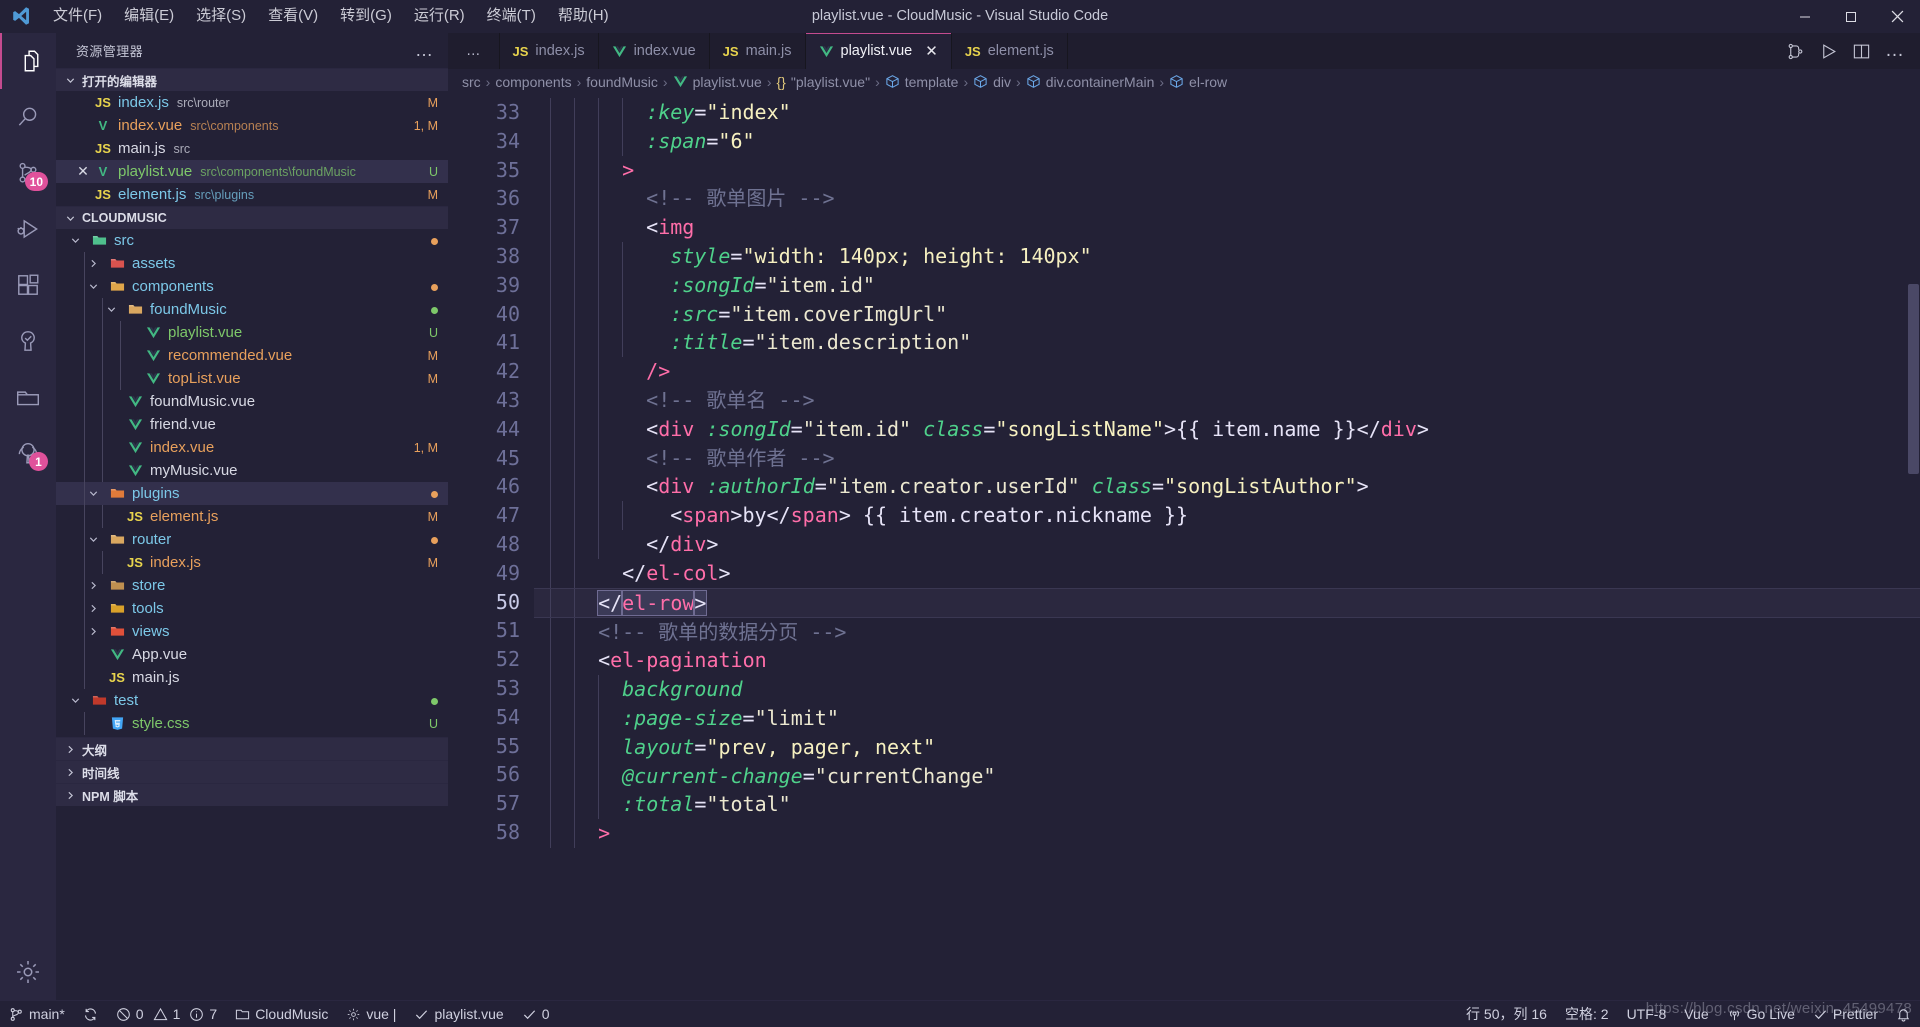 This screenshot has width=1920, height=1027. What do you see at coordinates (622, 82) in the screenshot?
I see `breadcrumb-item-foundmusic: foundMusic` at bounding box center [622, 82].